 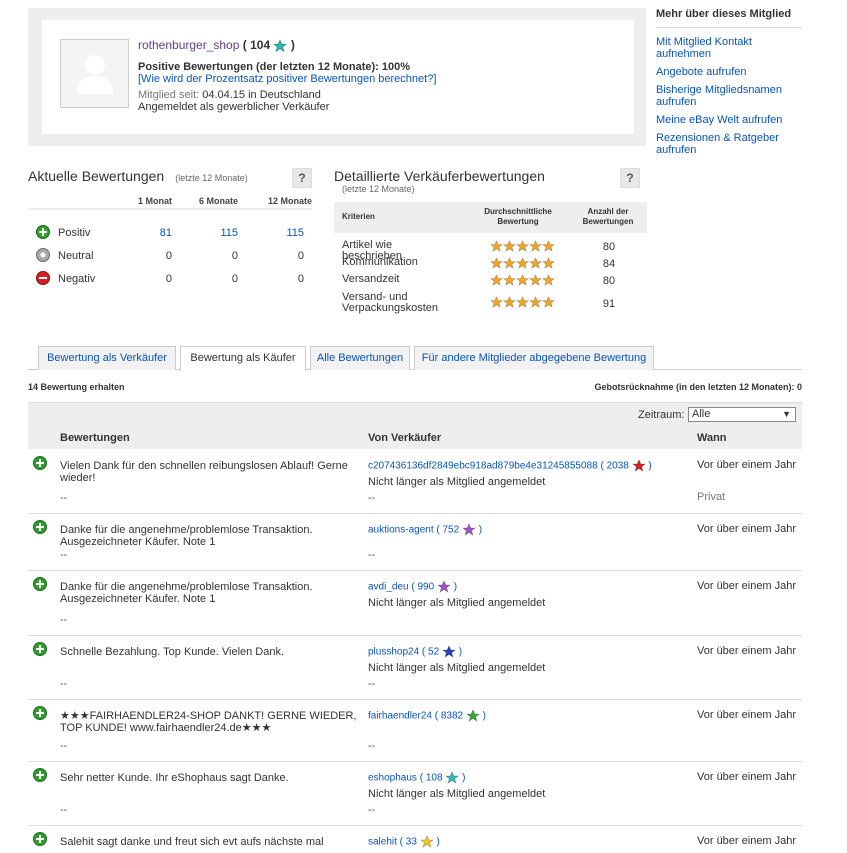 I want to click on reviews-guides-link: Rezensionen & Ratgeber aufrufen, so click(x=729, y=144).